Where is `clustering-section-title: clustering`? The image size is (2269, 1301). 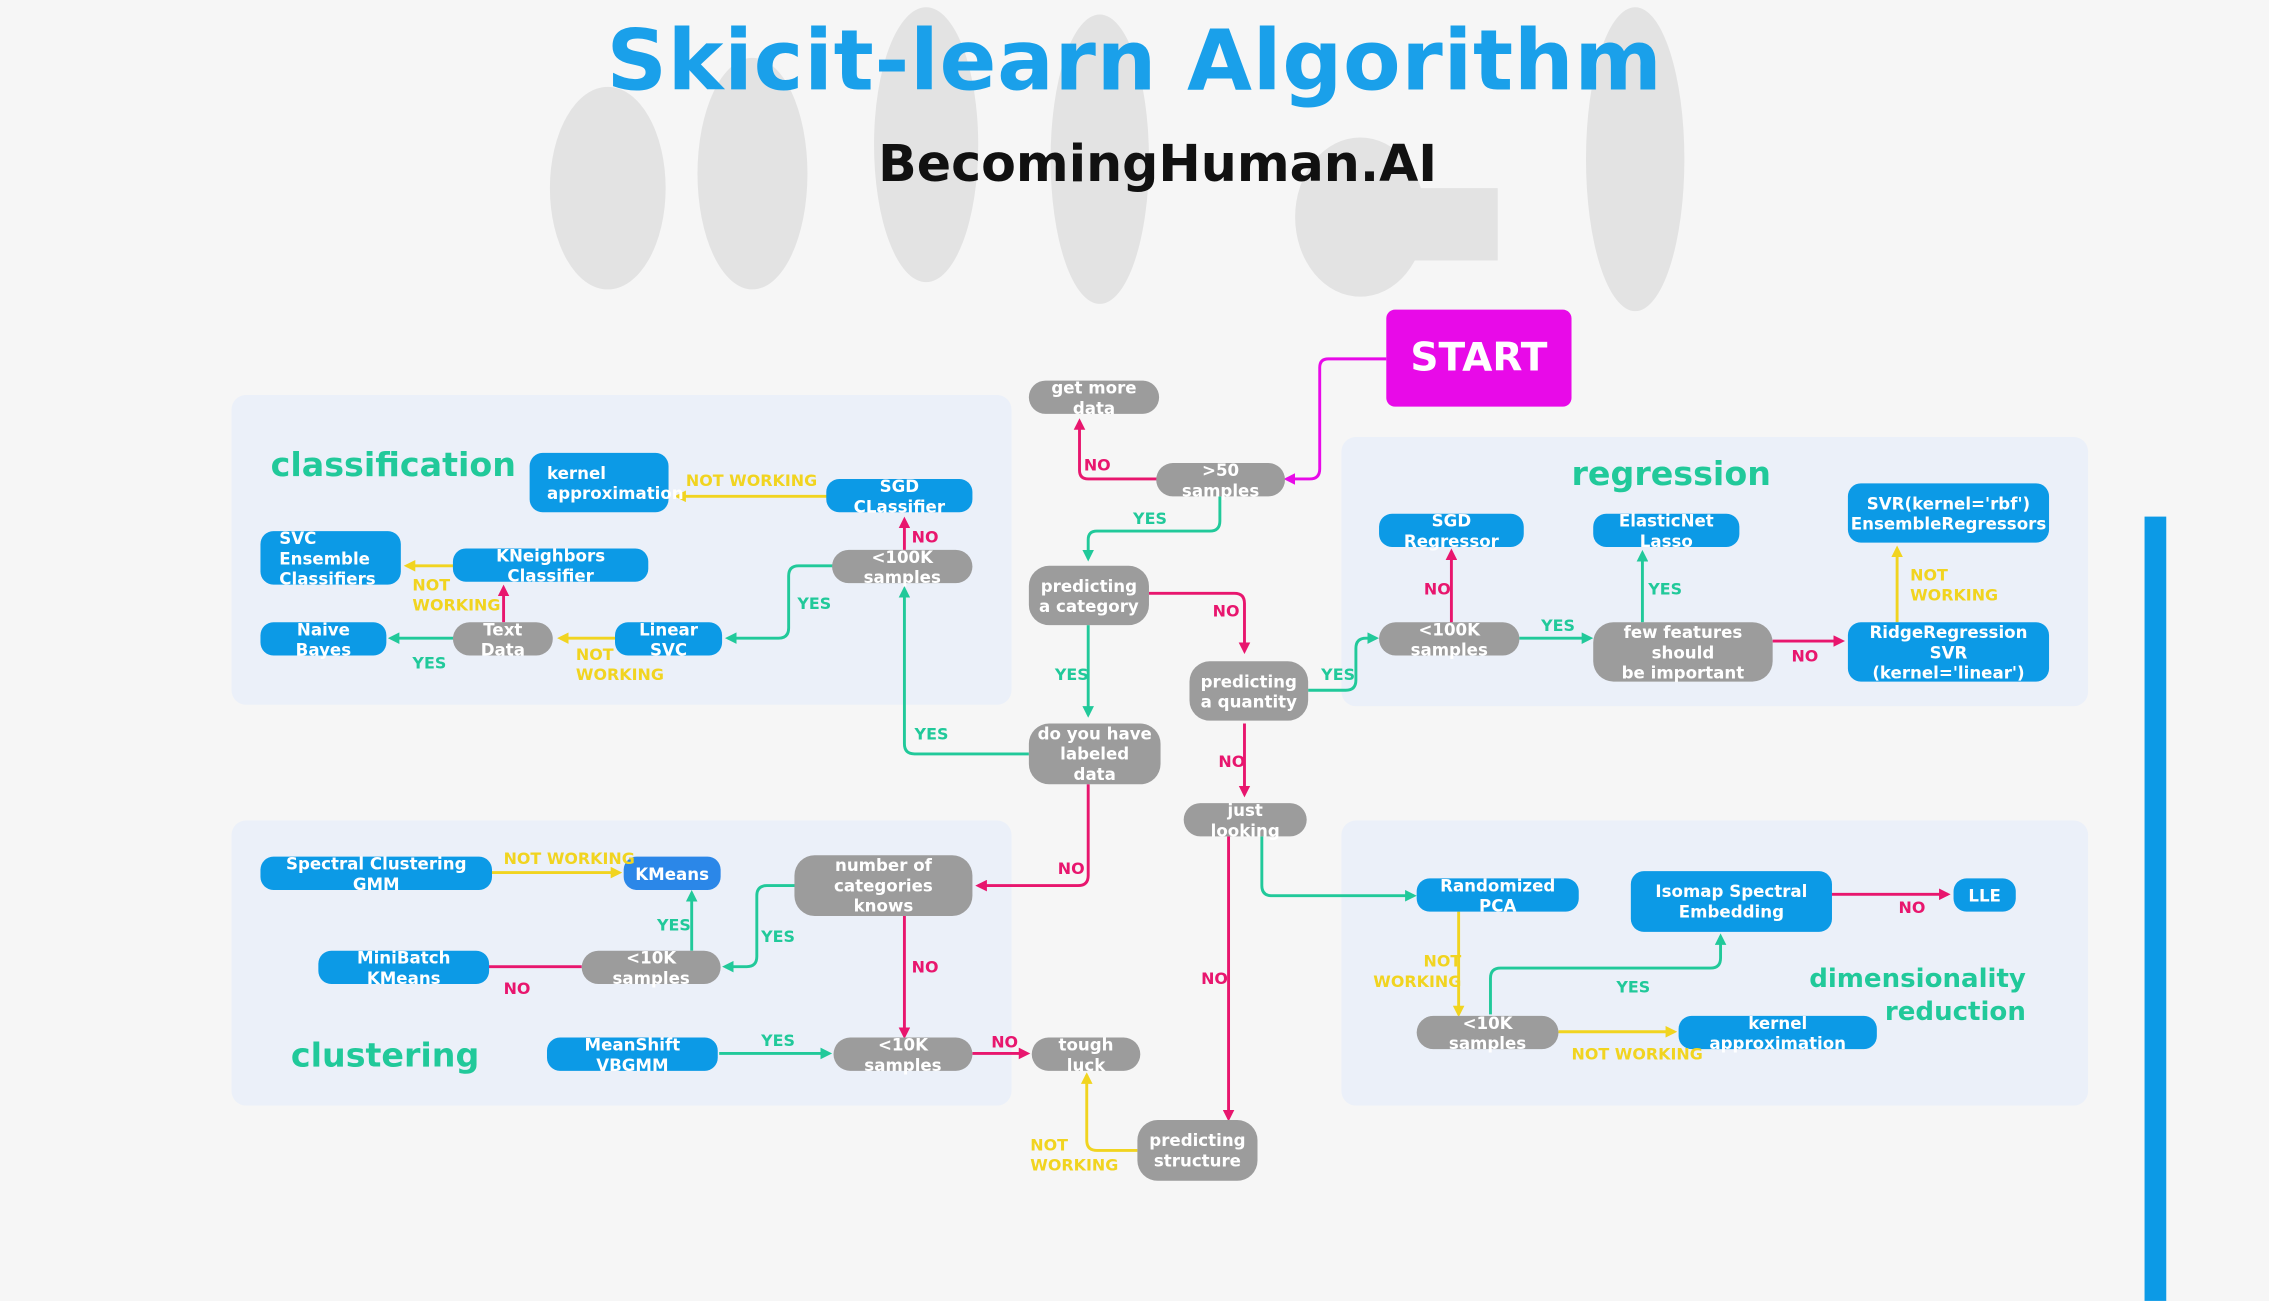 clustering-section-title: clustering is located at coordinates (385, 1056).